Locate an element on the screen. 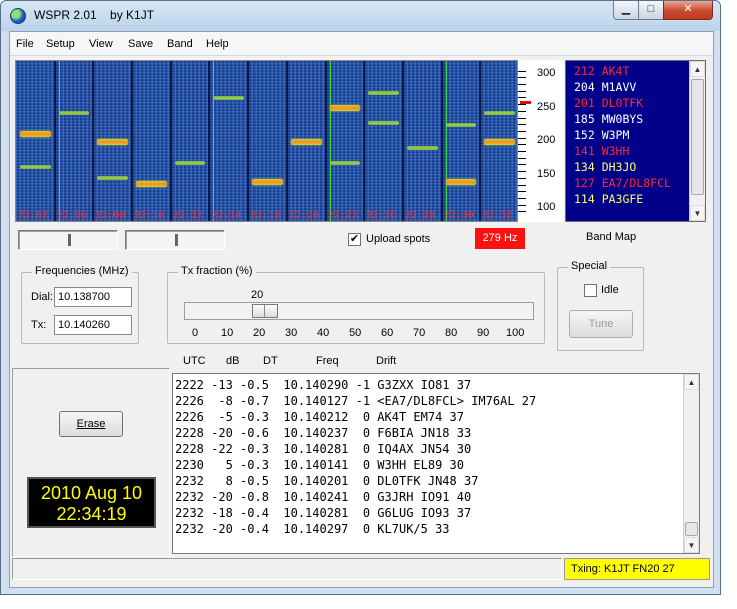 The width and height of the screenshot is (737, 609). band-map-label: Band Map is located at coordinates (611, 237).